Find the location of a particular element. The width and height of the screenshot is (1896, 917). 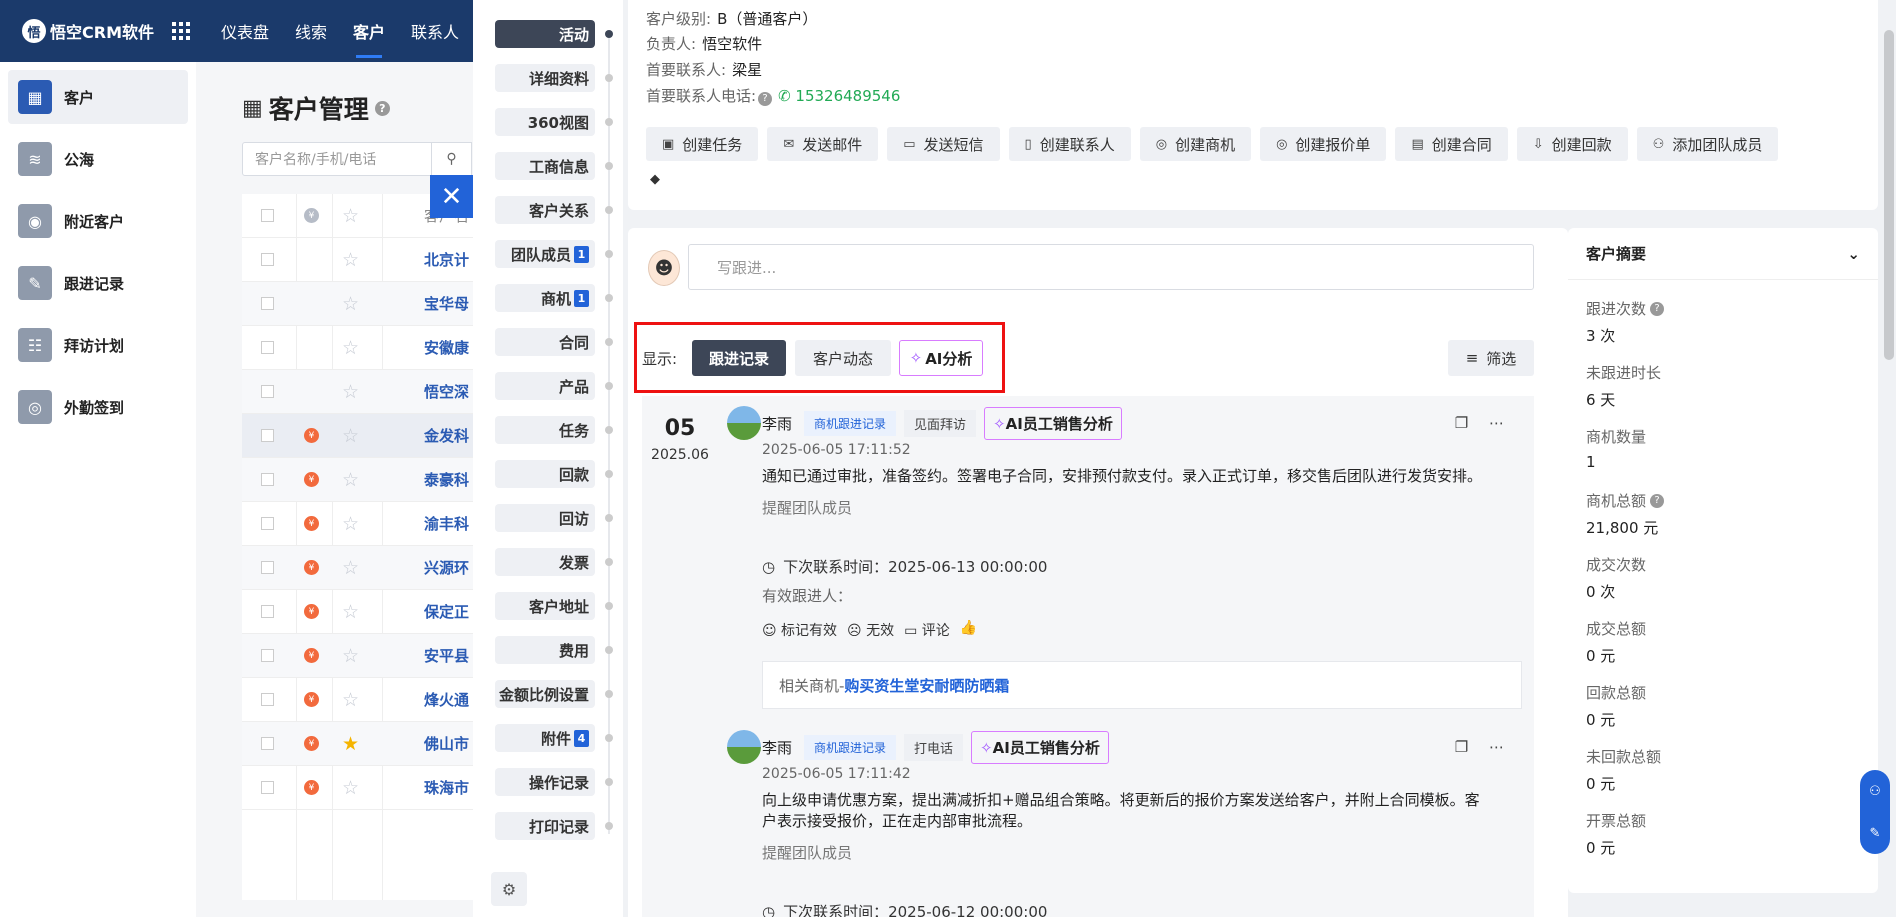

drawer-tab: 客户地址 is located at coordinates (545, 606).